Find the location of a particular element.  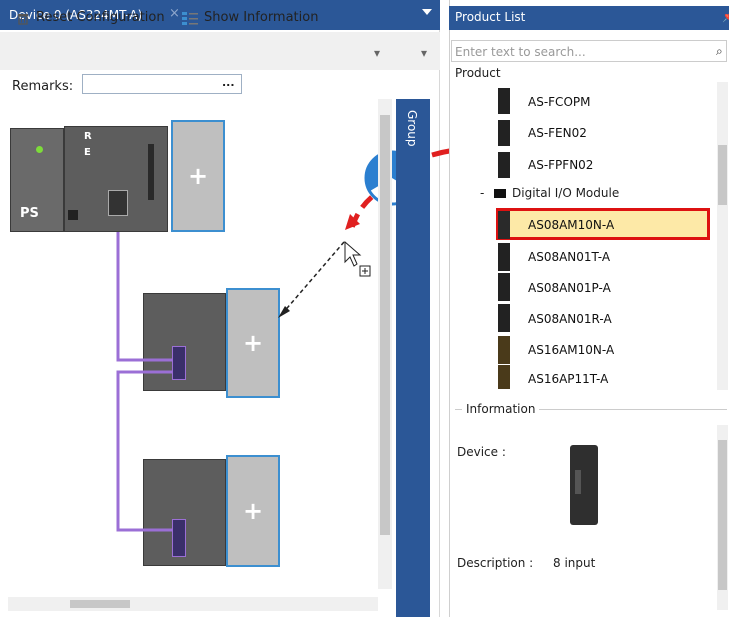

category-digital-io: Digital I/O Module is located at coordinates (565, 193).